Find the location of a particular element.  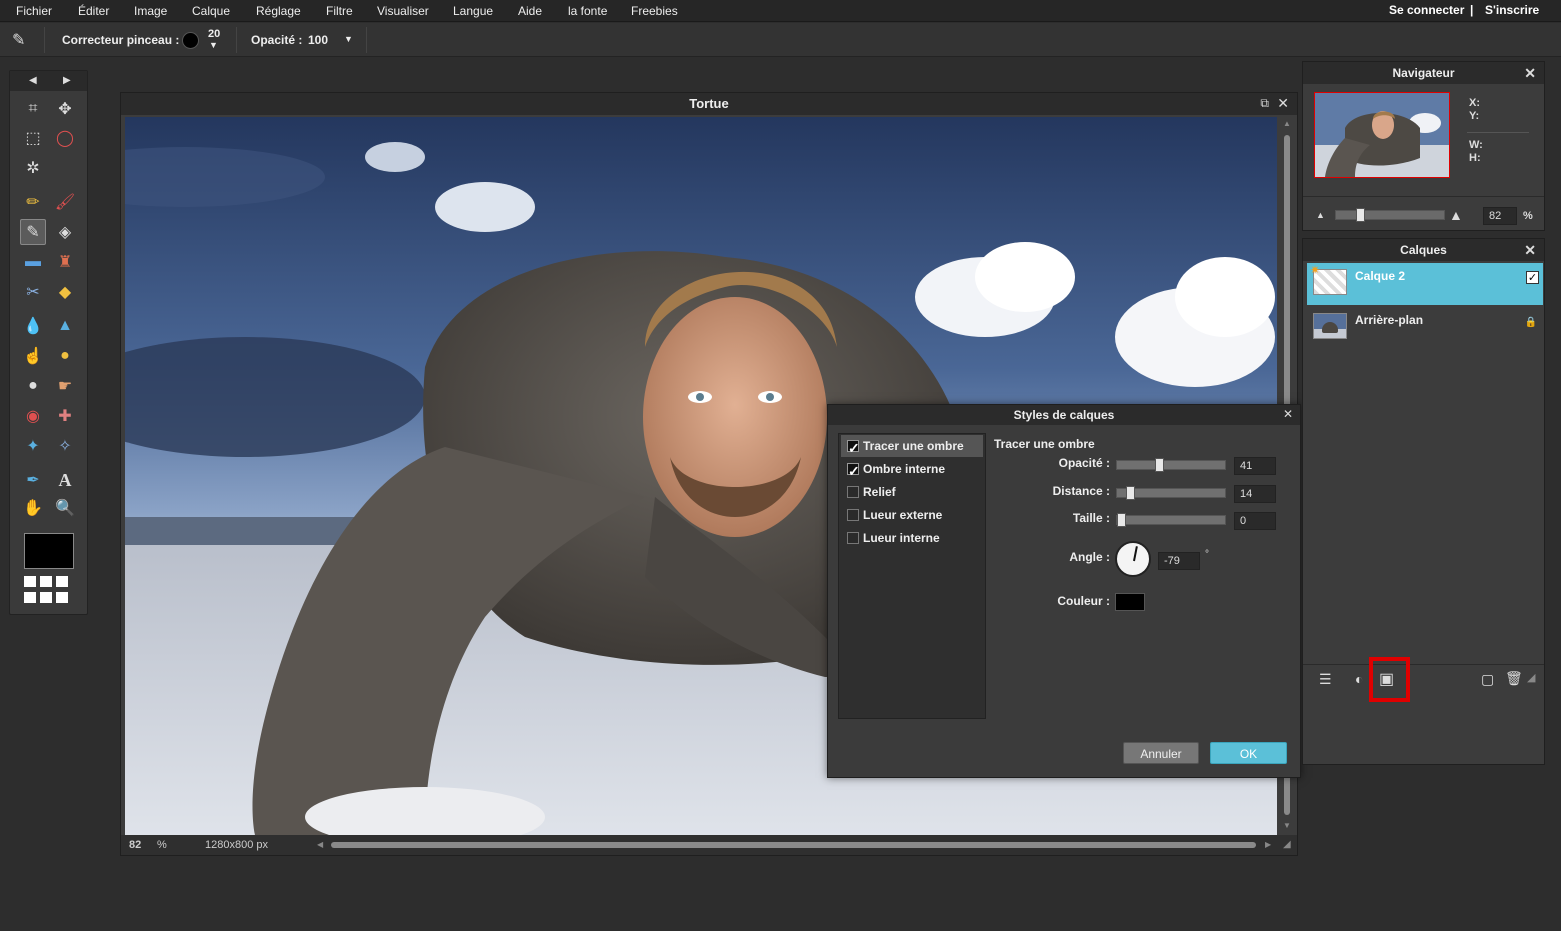

menu-reglage: Réglage is located at coordinates (278, 11).